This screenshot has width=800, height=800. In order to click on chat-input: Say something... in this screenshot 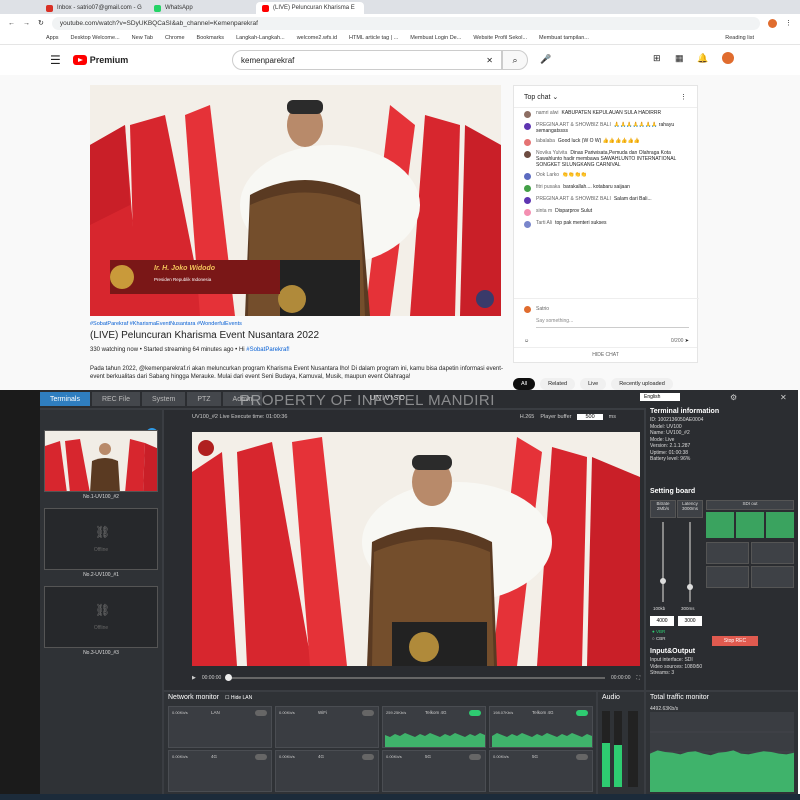, I will do `click(612, 323)`.